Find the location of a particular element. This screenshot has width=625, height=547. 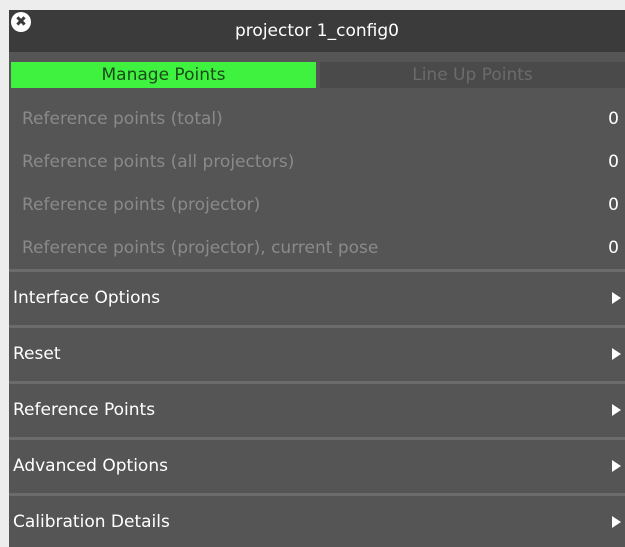

title-bar: ✖ projector 1_config0 is located at coordinates (317, 31).